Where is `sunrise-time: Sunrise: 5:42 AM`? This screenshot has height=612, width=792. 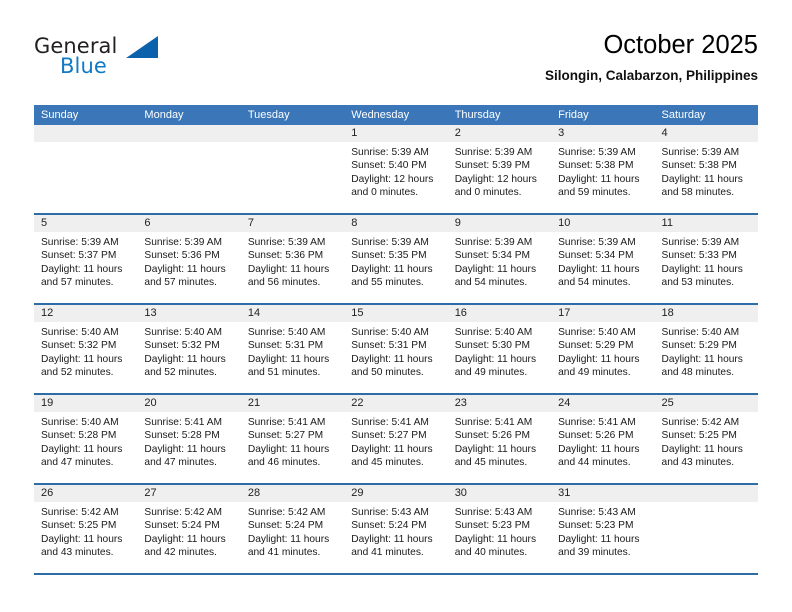
sunrise-time: Sunrise: 5:42 AM is located at coordinates (286, 512).